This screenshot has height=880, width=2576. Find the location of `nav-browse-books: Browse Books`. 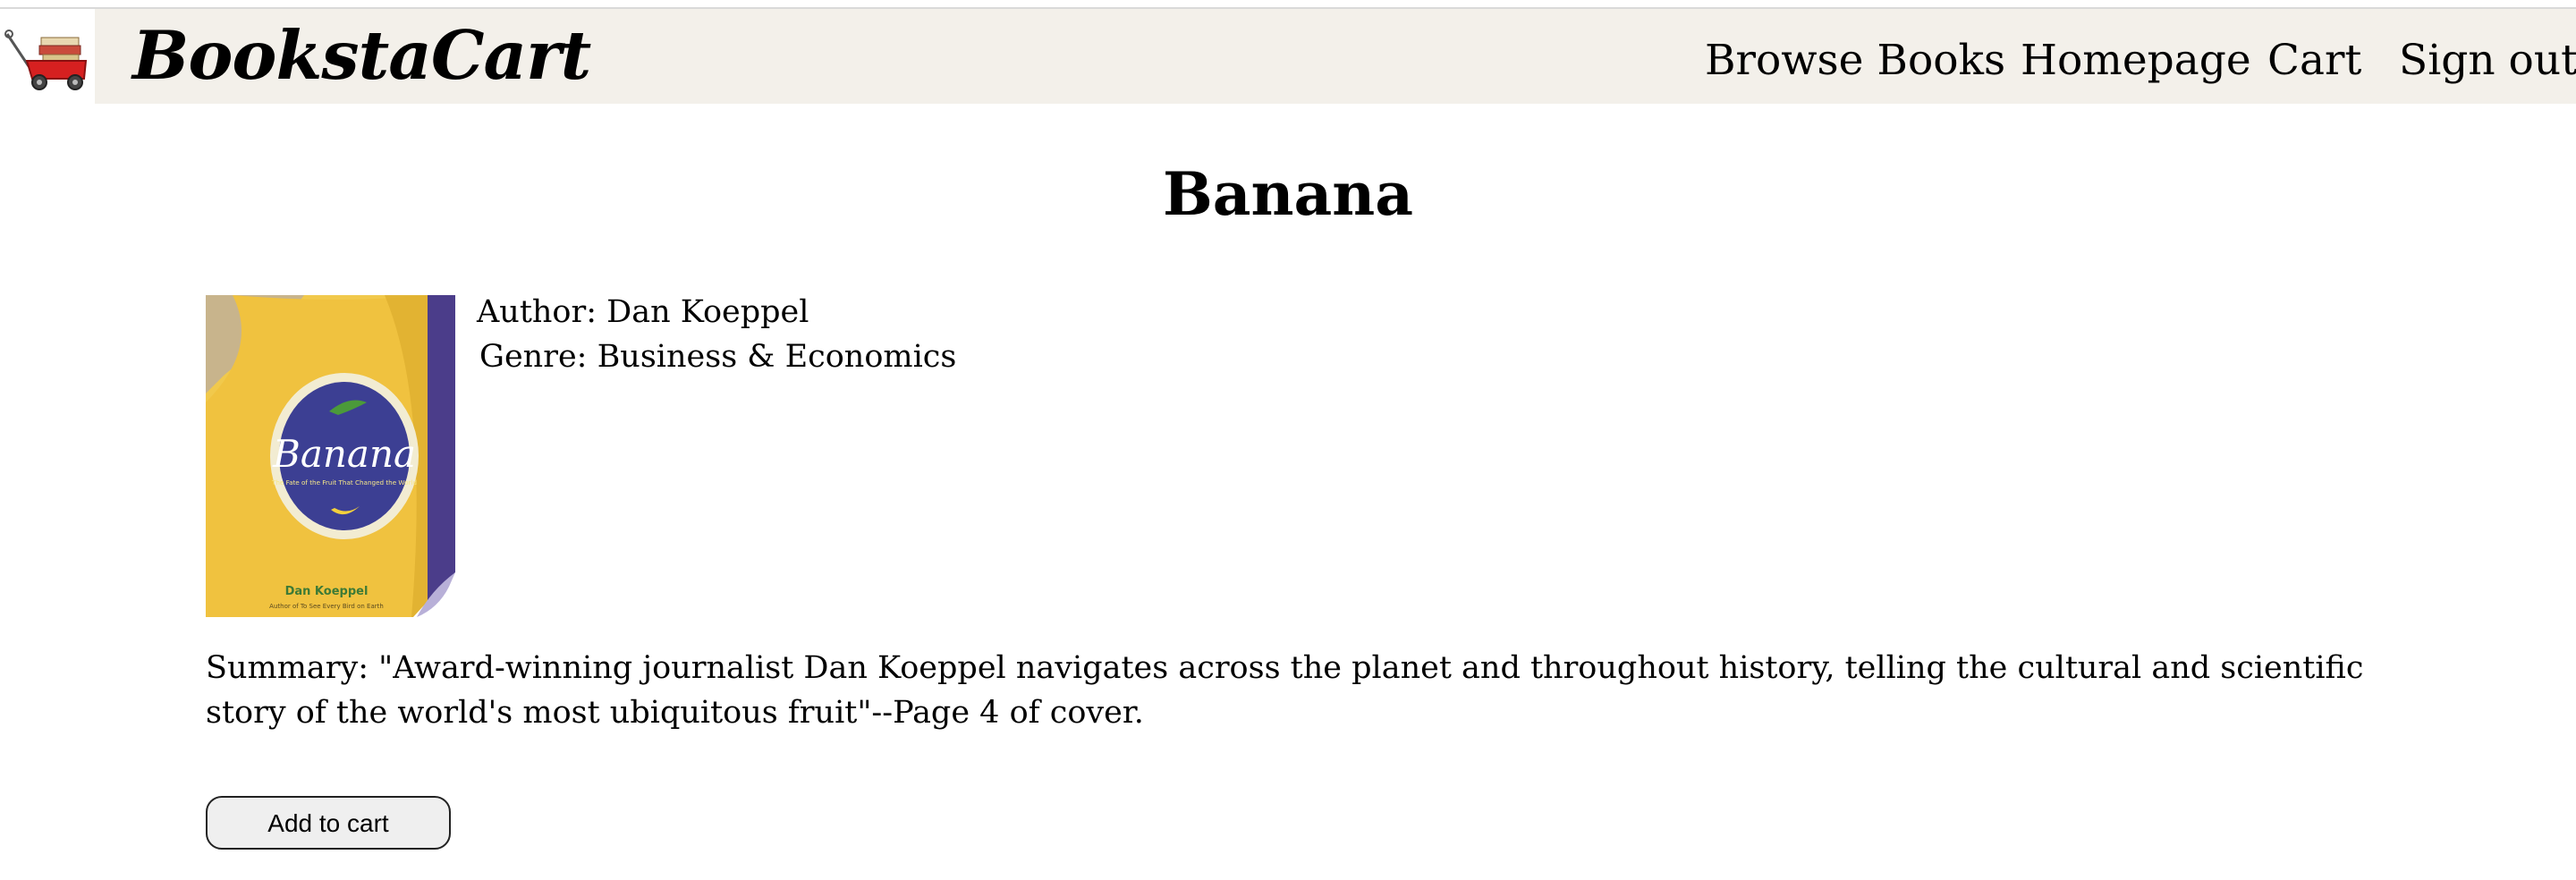

nav-browse-books: Browse Books is located at coordinates (1855, 61).